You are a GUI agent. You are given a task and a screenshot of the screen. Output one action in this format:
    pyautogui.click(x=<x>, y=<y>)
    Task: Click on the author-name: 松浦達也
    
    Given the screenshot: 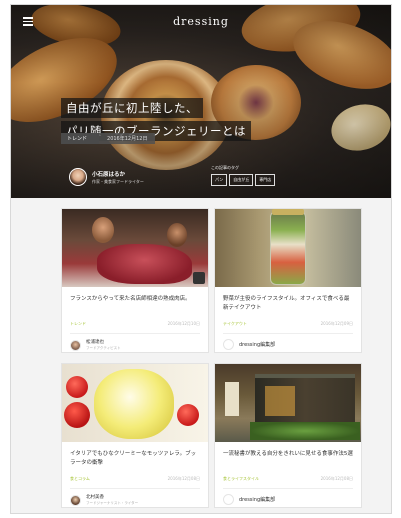 What is the action you would take?
    pyautogui.click(x=95, y=342)
    